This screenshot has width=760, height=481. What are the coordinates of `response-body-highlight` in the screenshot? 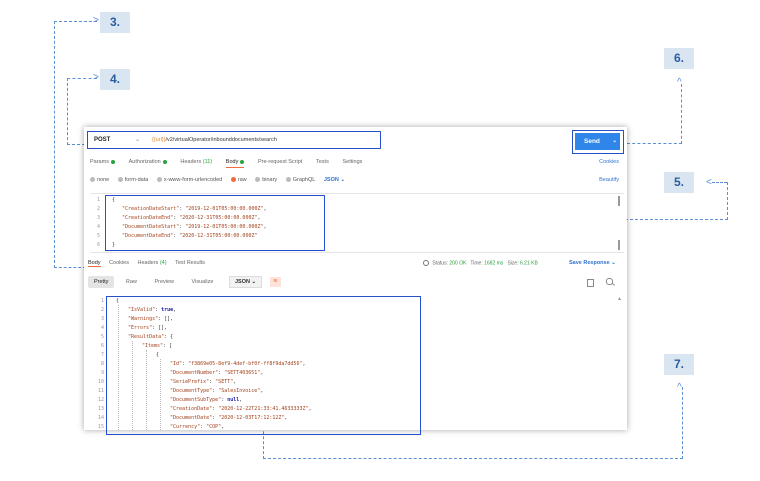 It's located at (263, 365).